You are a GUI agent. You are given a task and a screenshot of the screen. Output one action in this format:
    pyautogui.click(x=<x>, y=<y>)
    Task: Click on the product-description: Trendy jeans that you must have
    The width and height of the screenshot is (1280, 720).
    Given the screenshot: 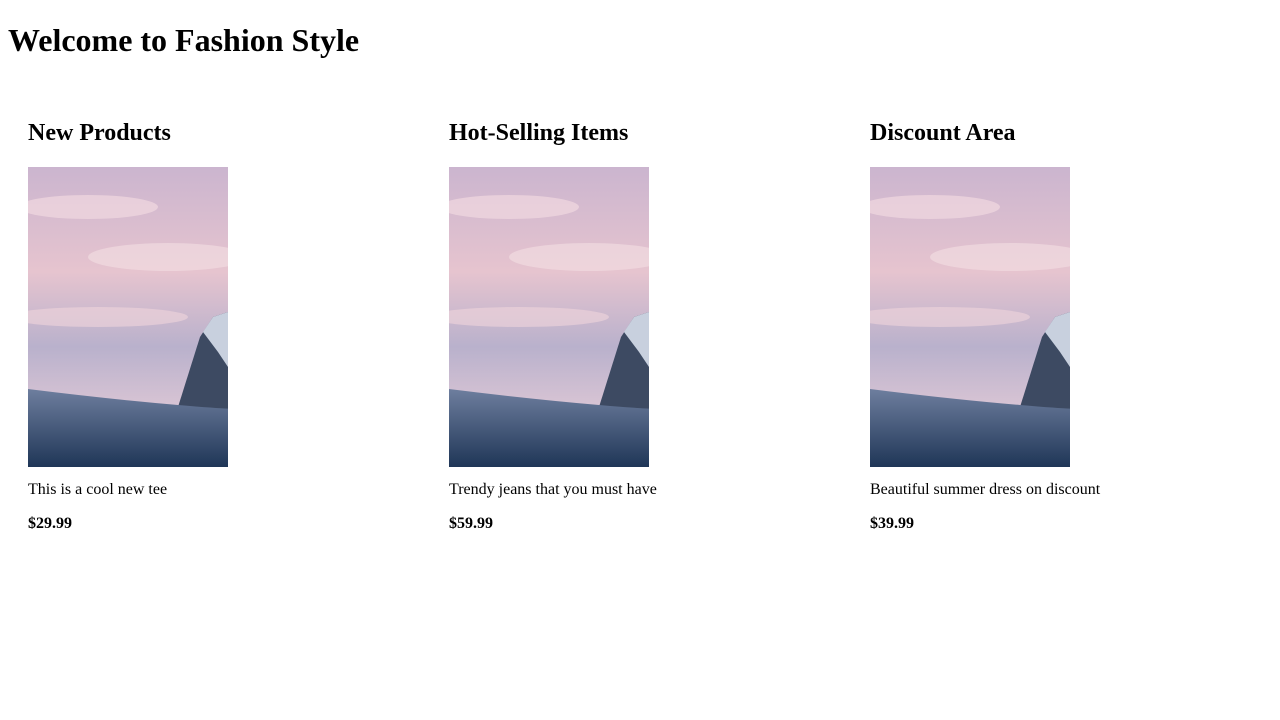 What is the action you would take?
    pyautogui.click(x=553, y=489)
    